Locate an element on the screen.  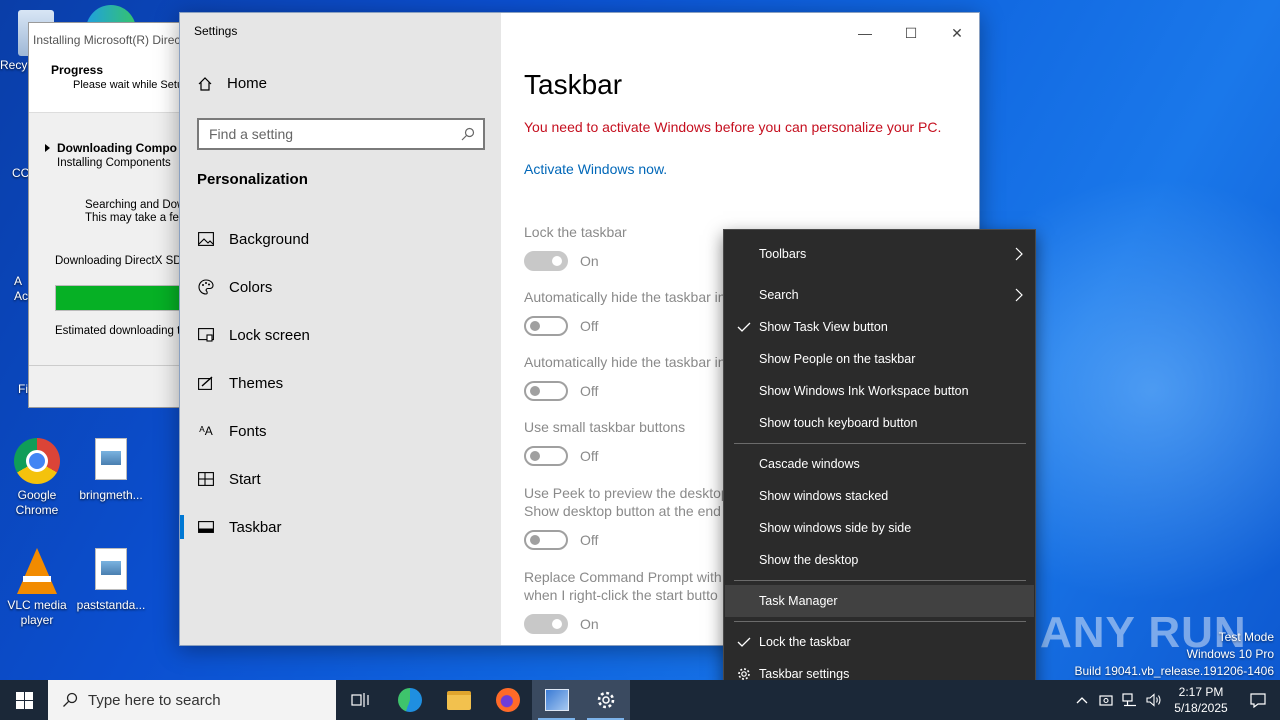
installer-search-line: Searching and Dow is located at coordinates (135, 205).